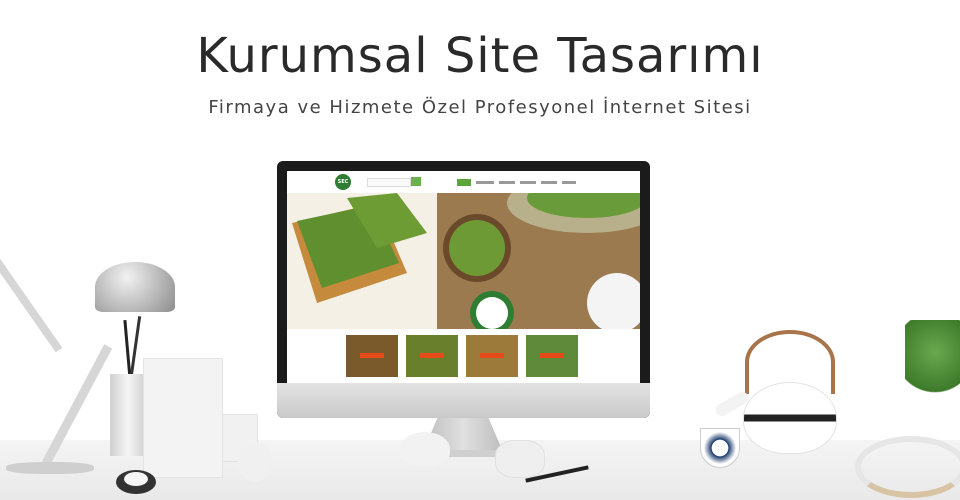  I want to click on lamp-arm-upper, so click(31, 305).